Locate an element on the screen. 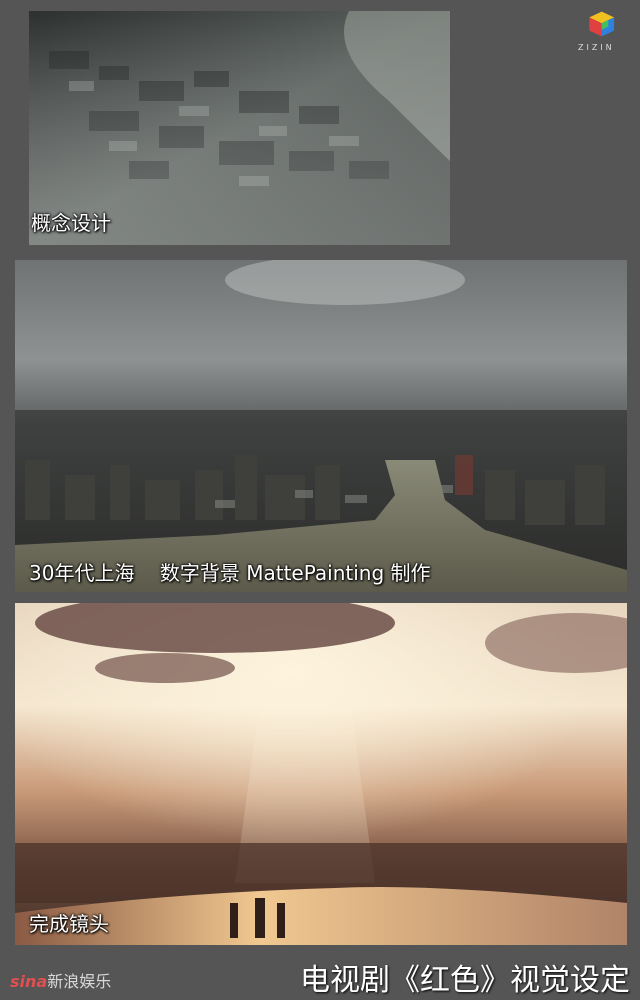 This screenshot has height=1000, width=640. sina-watermark: sina新浪娱乐 is located at coordinates (60, 980).